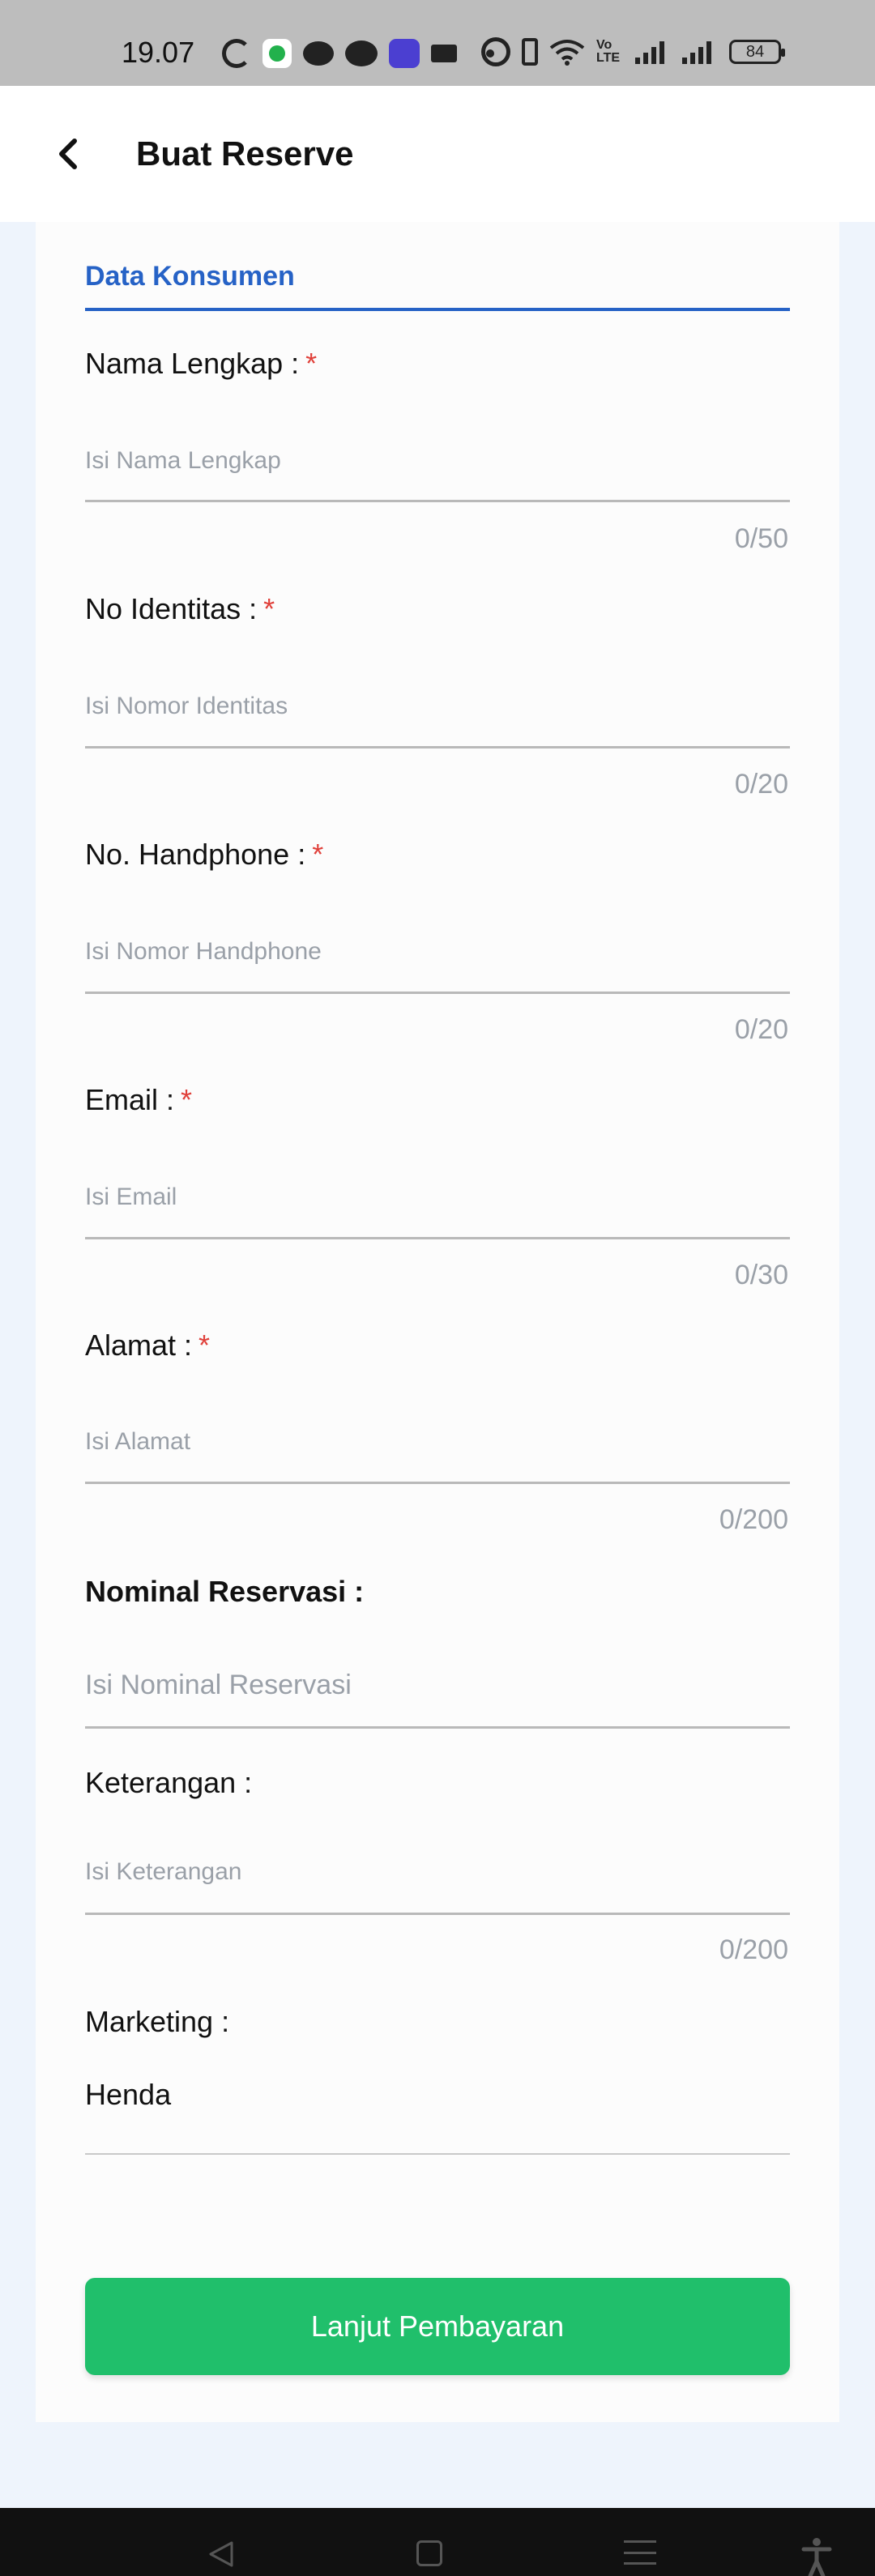  Describe the element at coordinates (640, 2553) in the screenshot. I see `menu-lines-icon` at that location.